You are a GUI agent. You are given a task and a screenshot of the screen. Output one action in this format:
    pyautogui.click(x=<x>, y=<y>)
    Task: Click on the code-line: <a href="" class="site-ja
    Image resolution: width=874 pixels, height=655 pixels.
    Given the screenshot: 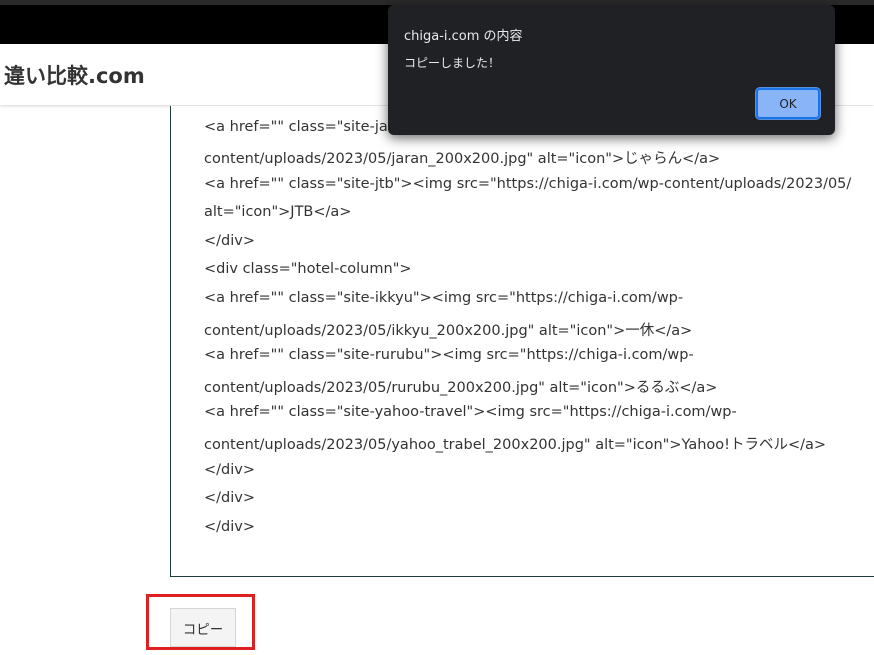 What is the action you would take?
    pyautogui.click(x=296, y=127)
    